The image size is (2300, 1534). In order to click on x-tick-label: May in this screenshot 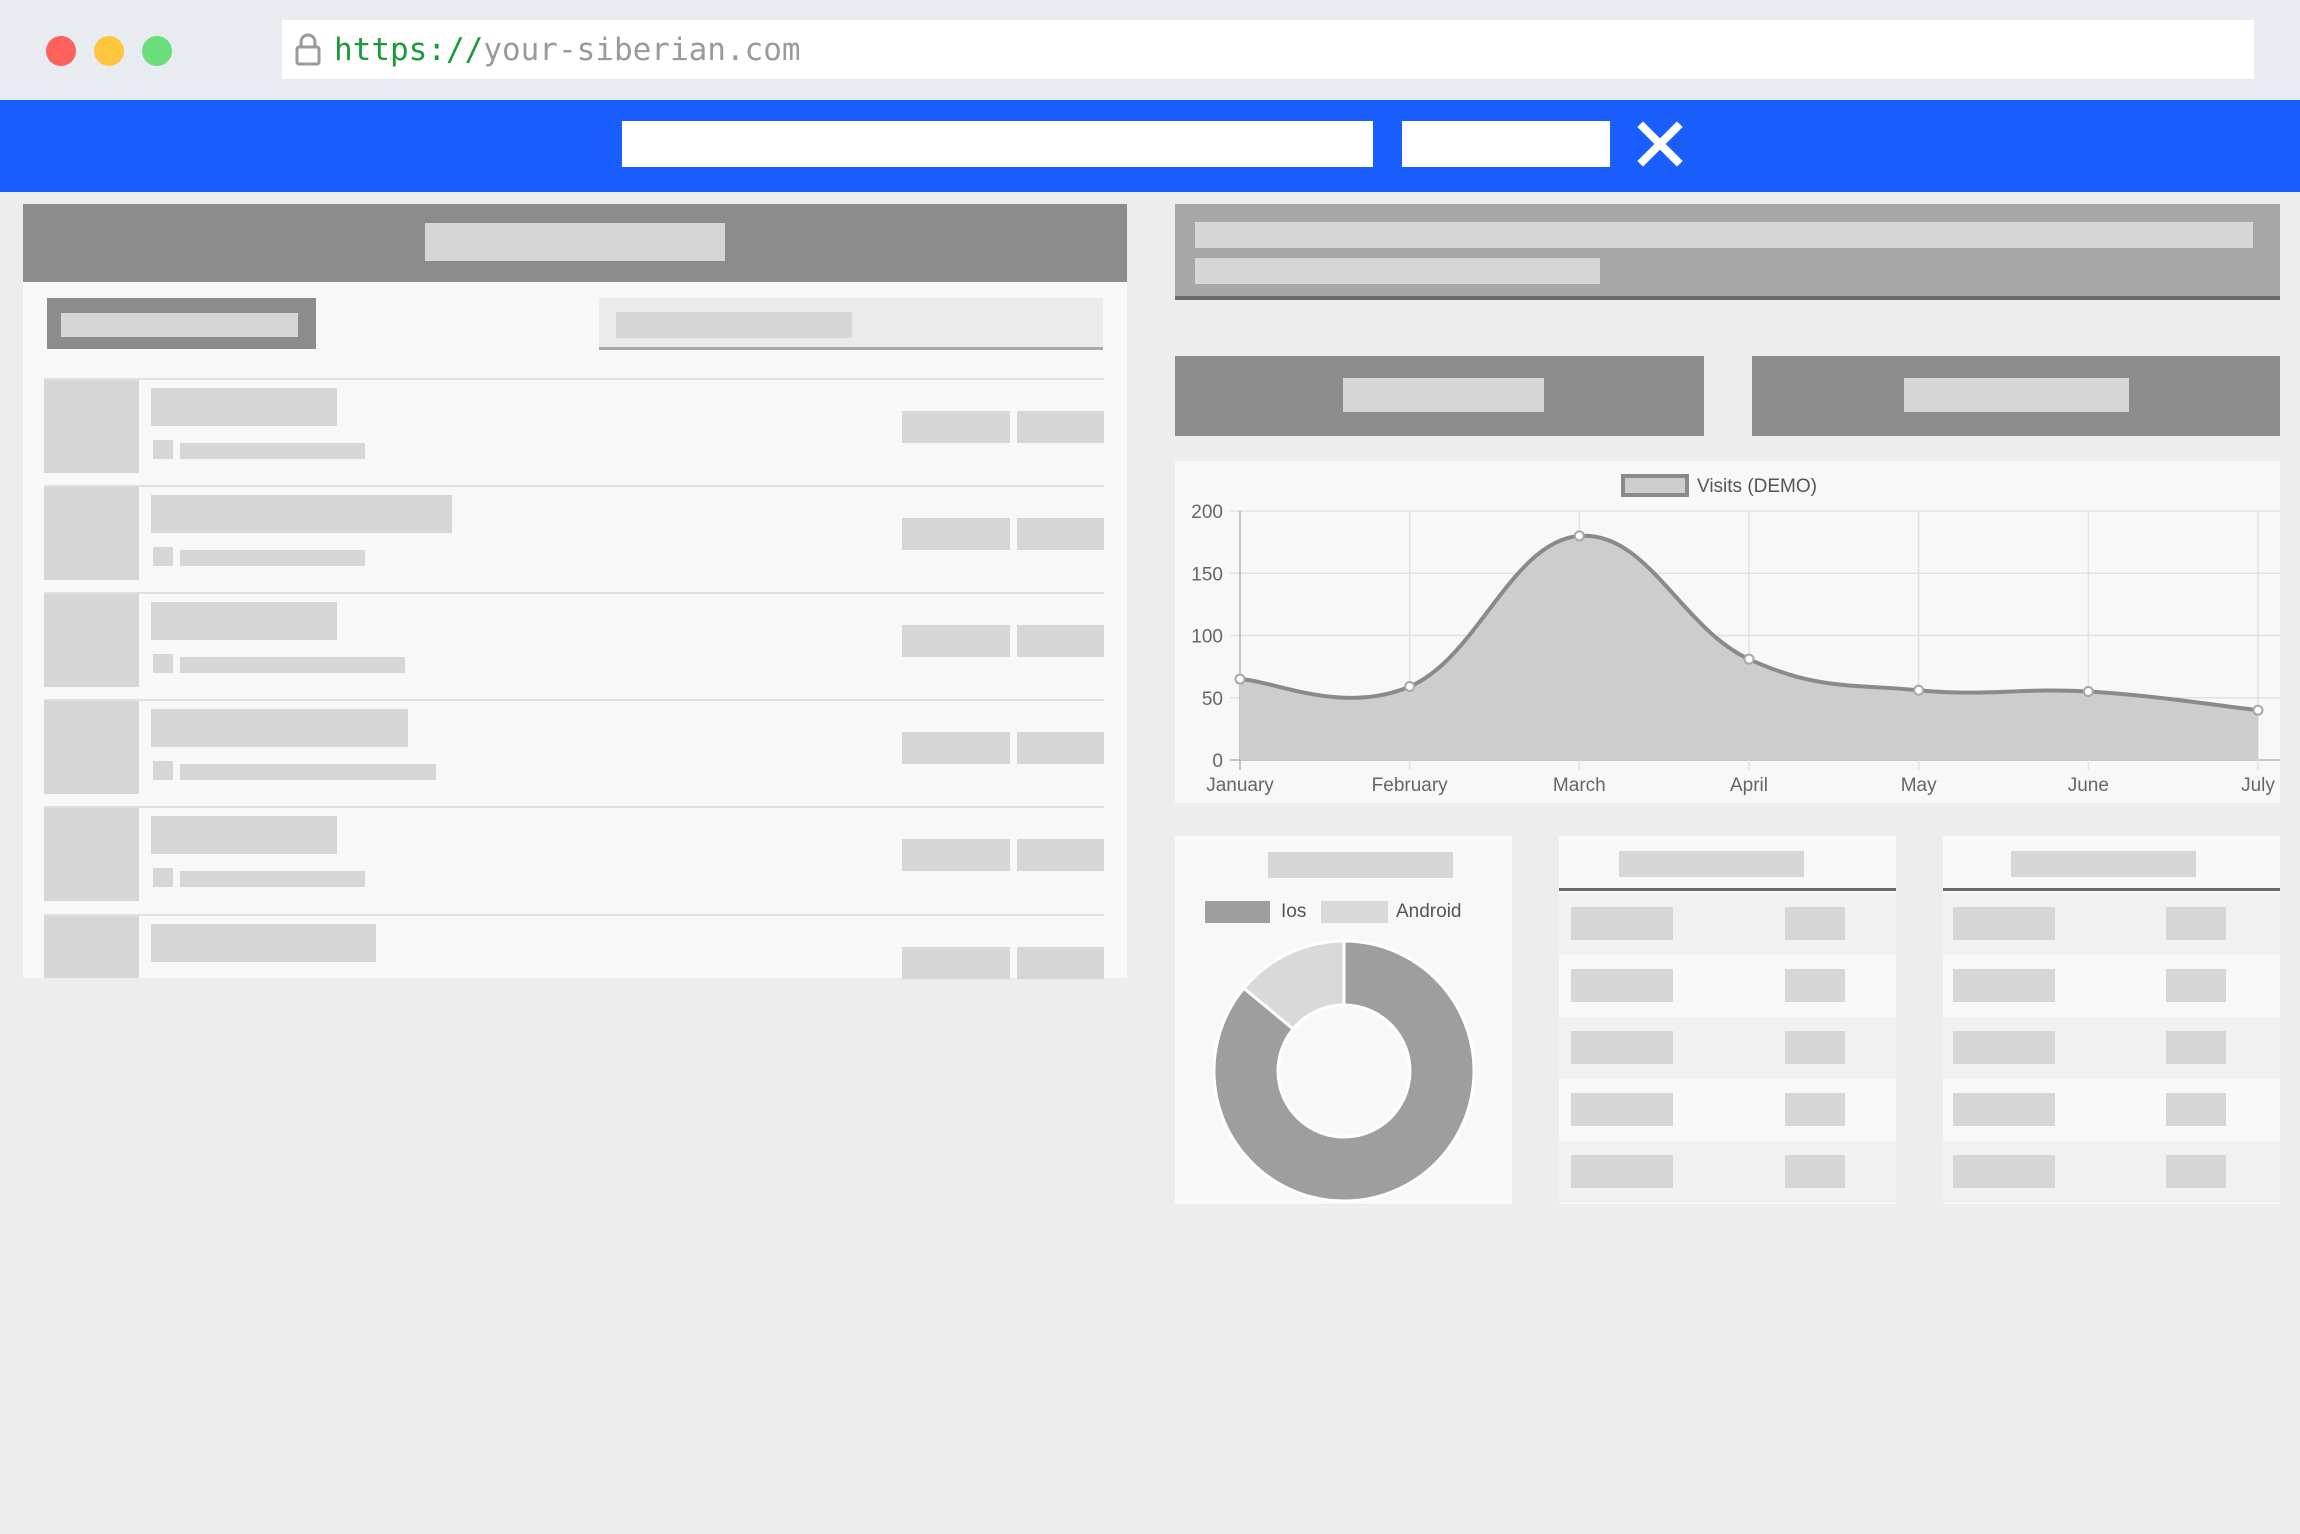, I will do `click(1919, 785)`.